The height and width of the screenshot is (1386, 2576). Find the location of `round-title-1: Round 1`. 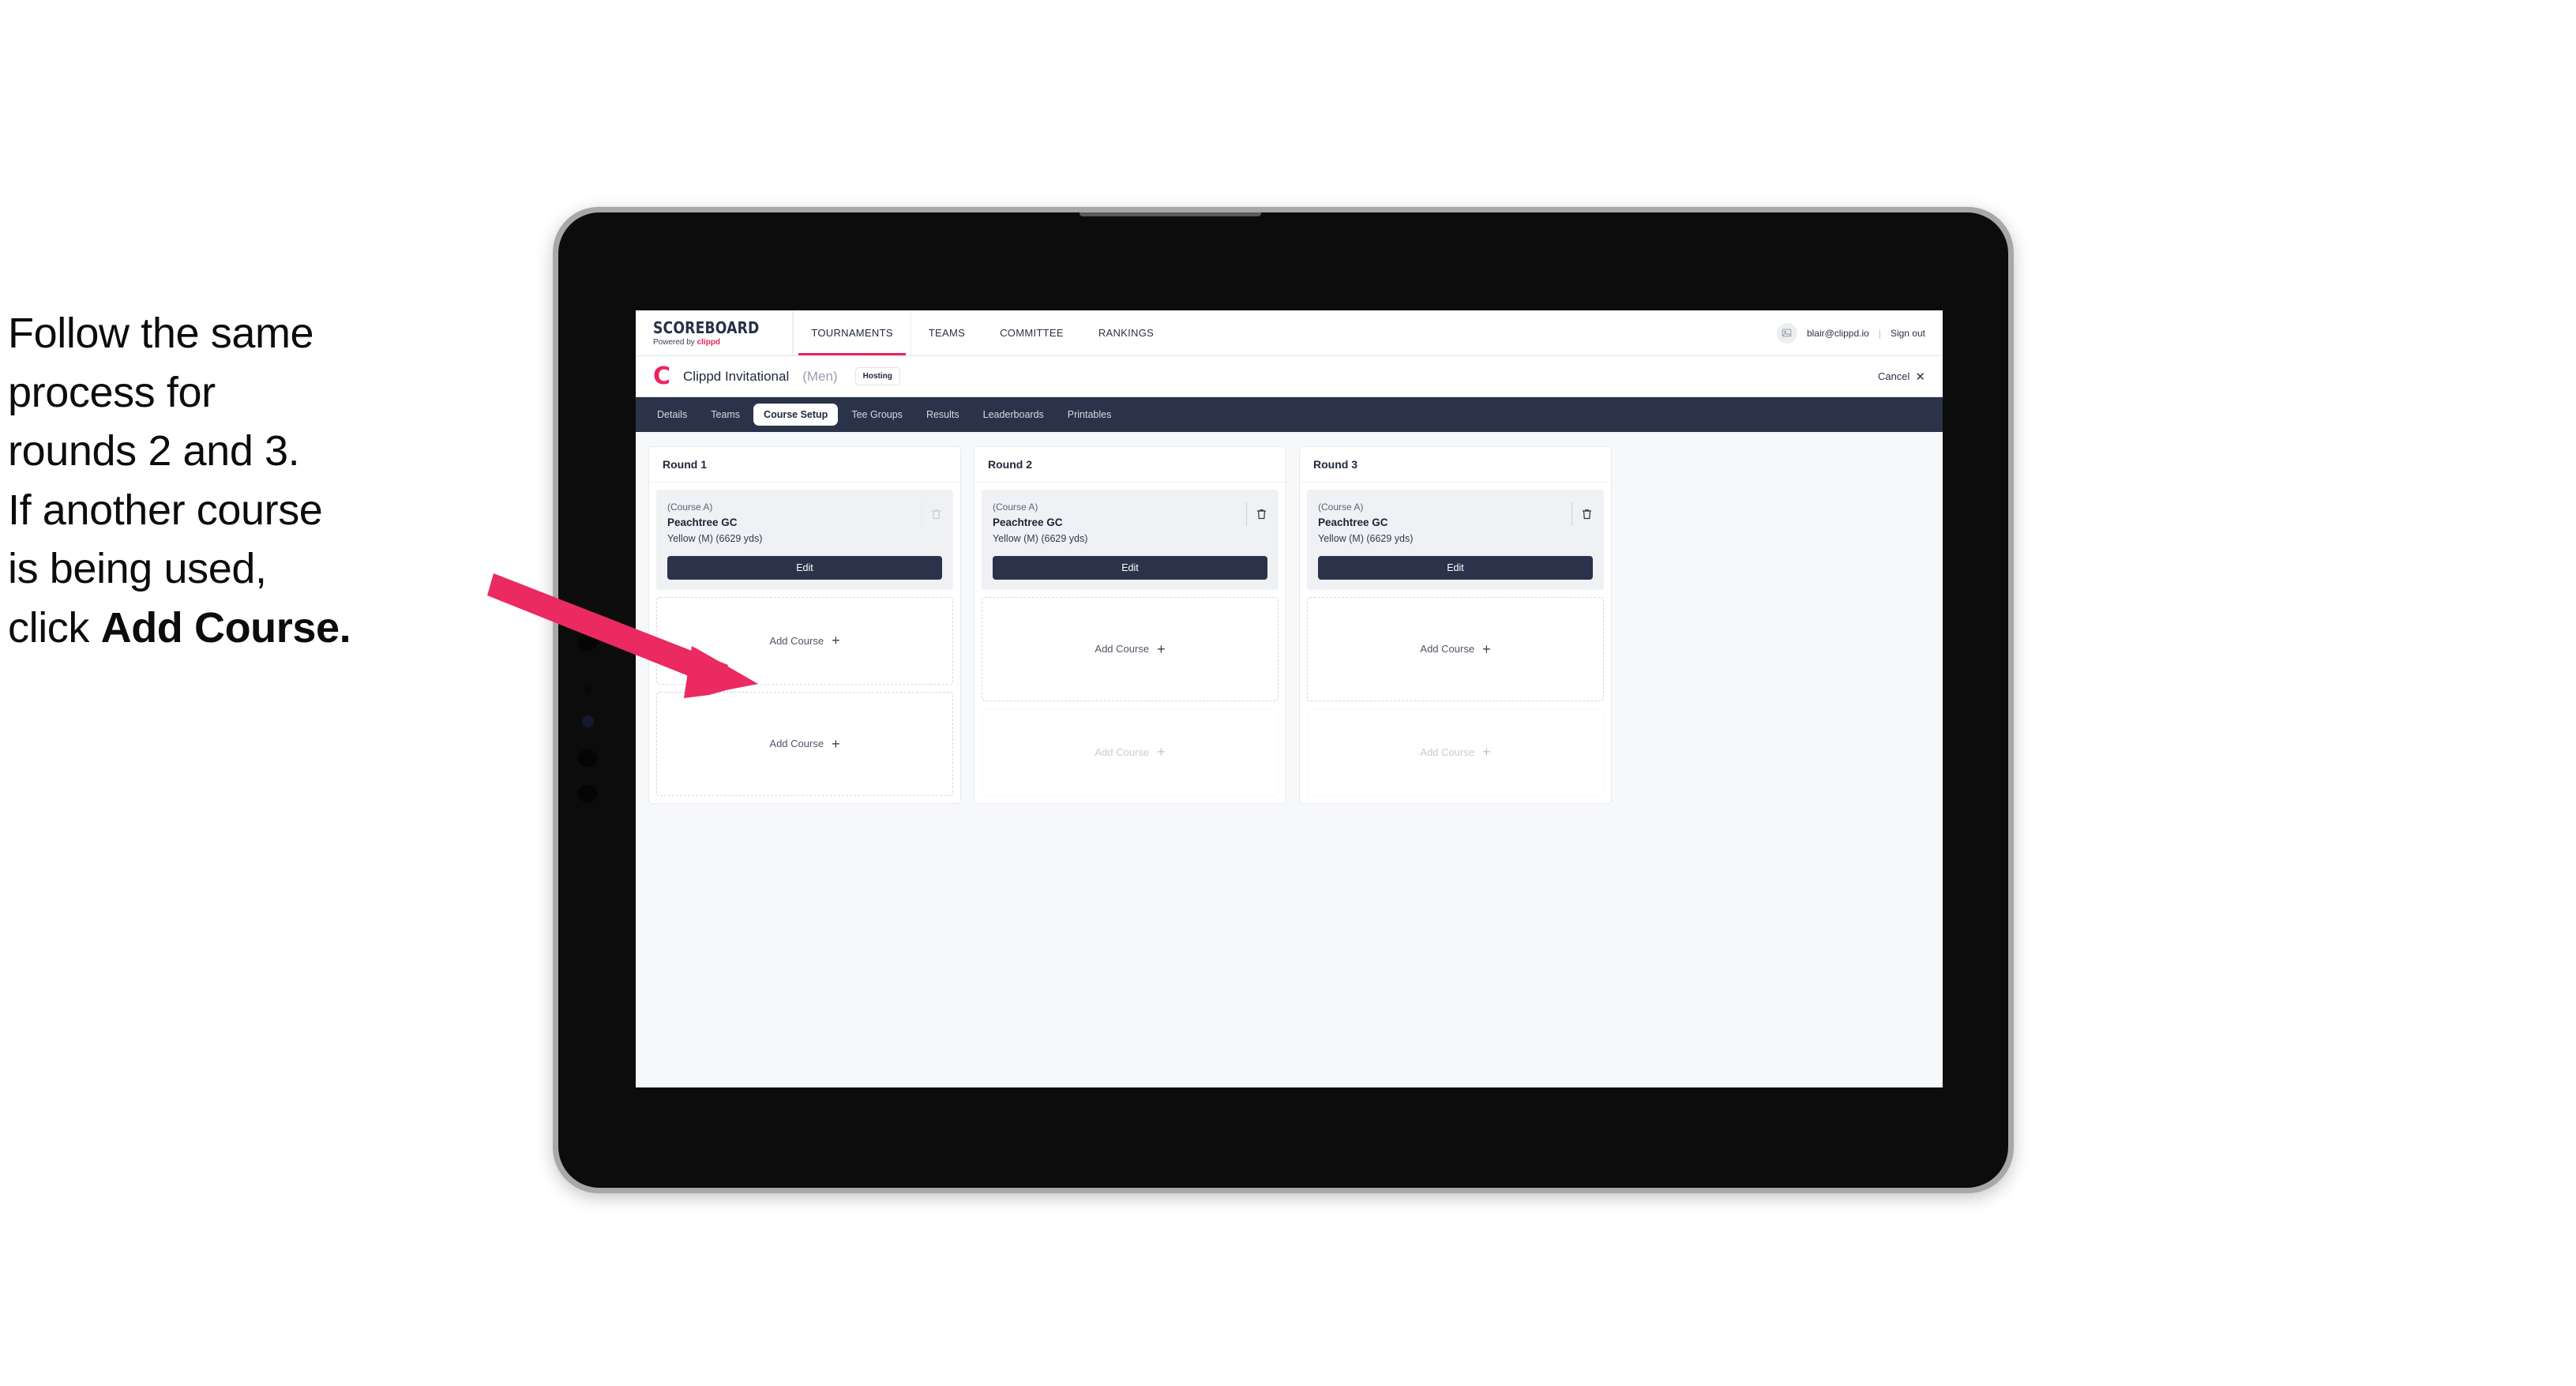

round-title-1: Round 1 is located at coordinates (804, 464).